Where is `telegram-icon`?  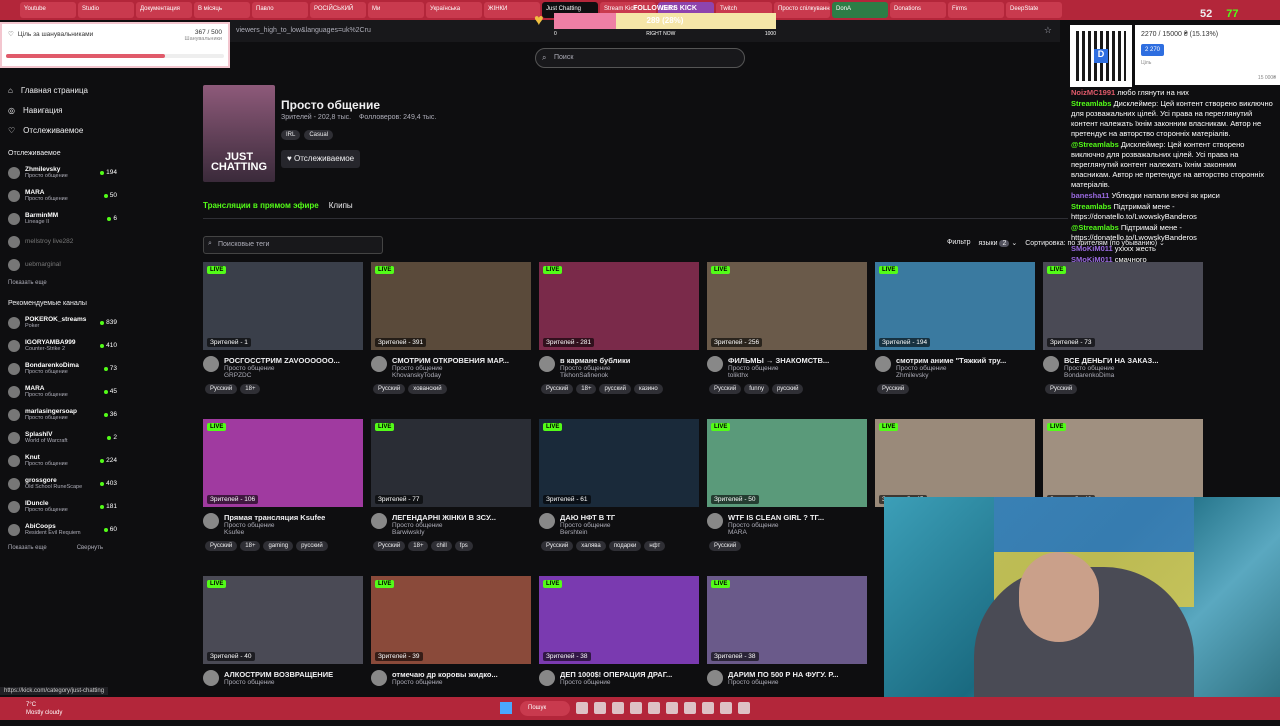 telegram-icon is located at coordinates (672, 708).